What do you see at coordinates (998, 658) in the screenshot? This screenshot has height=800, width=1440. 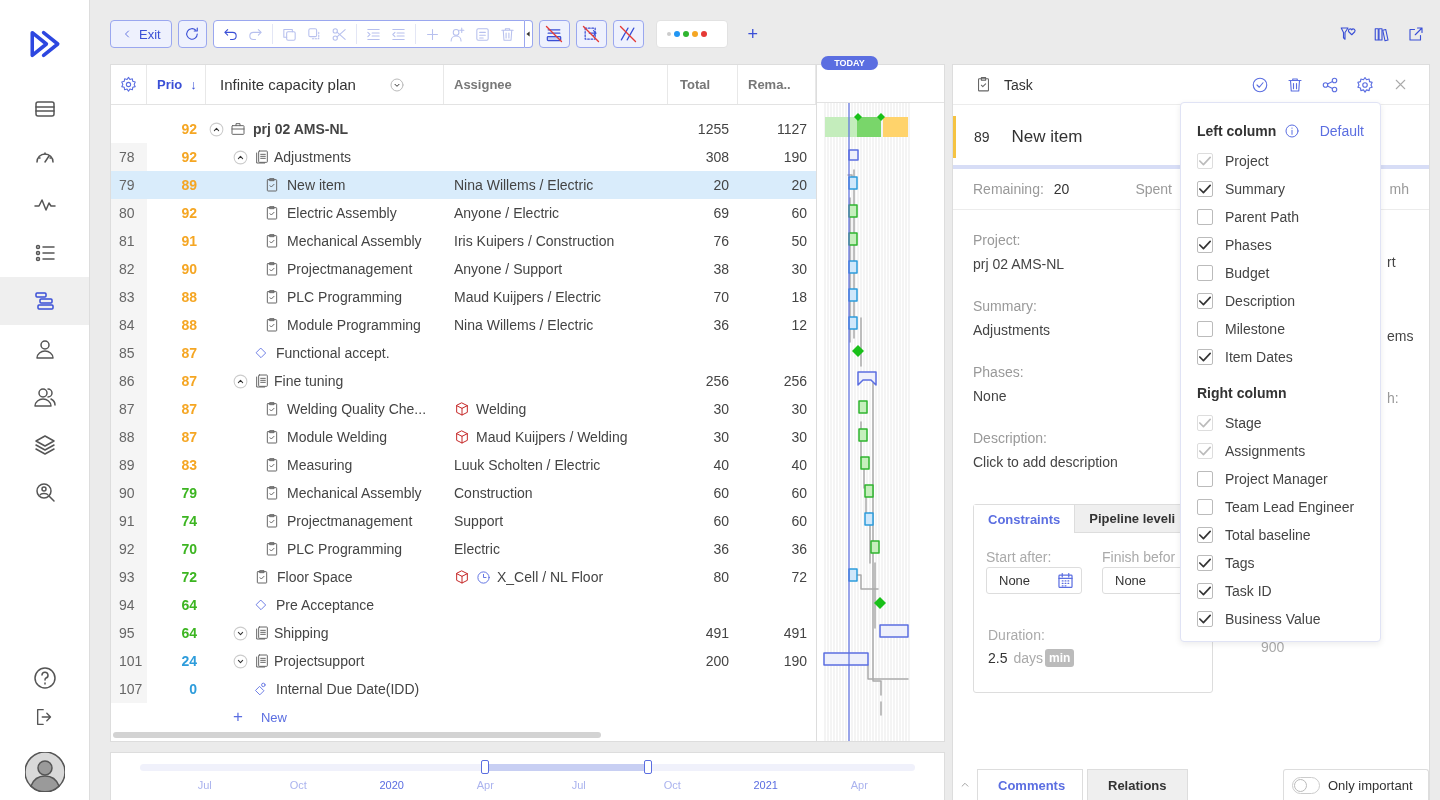 I see `duration-value: 2.5` at bounding box center [998, 658].